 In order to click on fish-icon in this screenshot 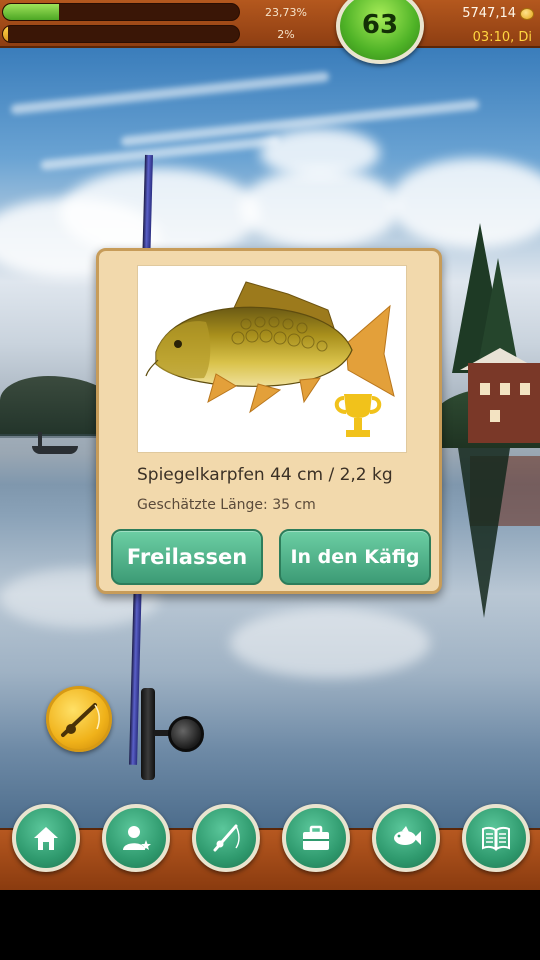, I will do `click(407, 835)`.